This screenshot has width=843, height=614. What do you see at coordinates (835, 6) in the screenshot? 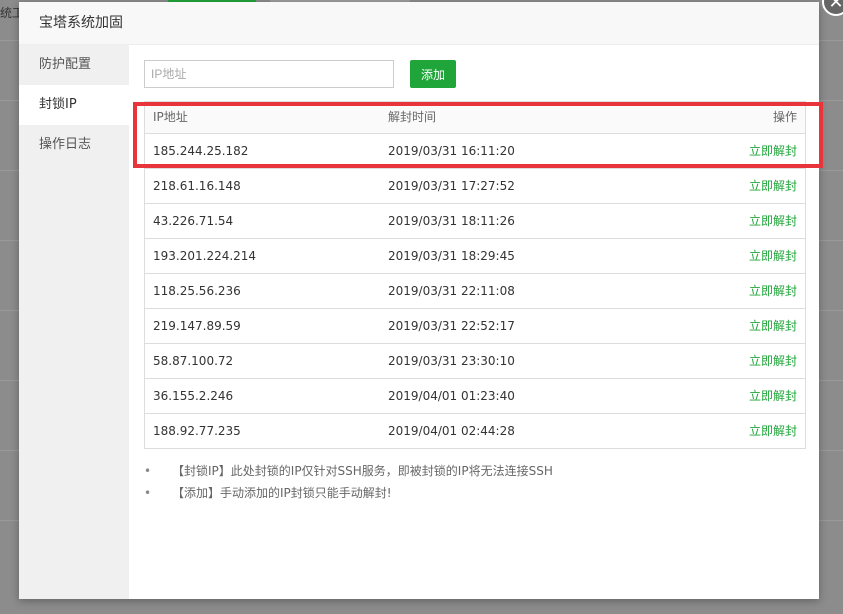
I see `close-icon: ✕` at bounding box center [835, 6].